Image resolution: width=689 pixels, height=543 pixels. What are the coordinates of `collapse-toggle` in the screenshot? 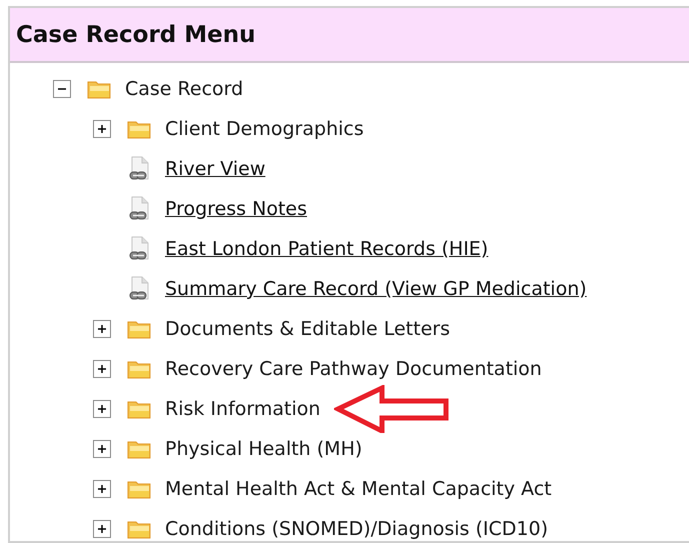 It's located at (62, 89).